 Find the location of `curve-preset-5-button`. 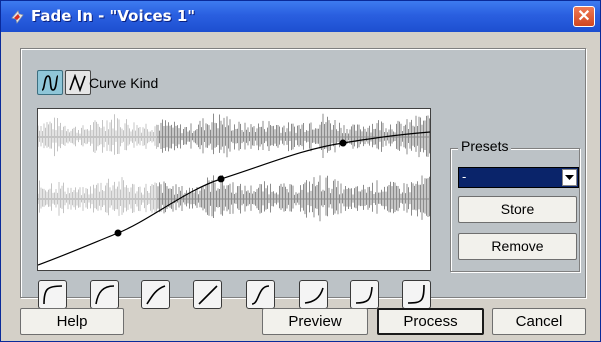

curve-preset-5-button is located at coordinates (260, 294).